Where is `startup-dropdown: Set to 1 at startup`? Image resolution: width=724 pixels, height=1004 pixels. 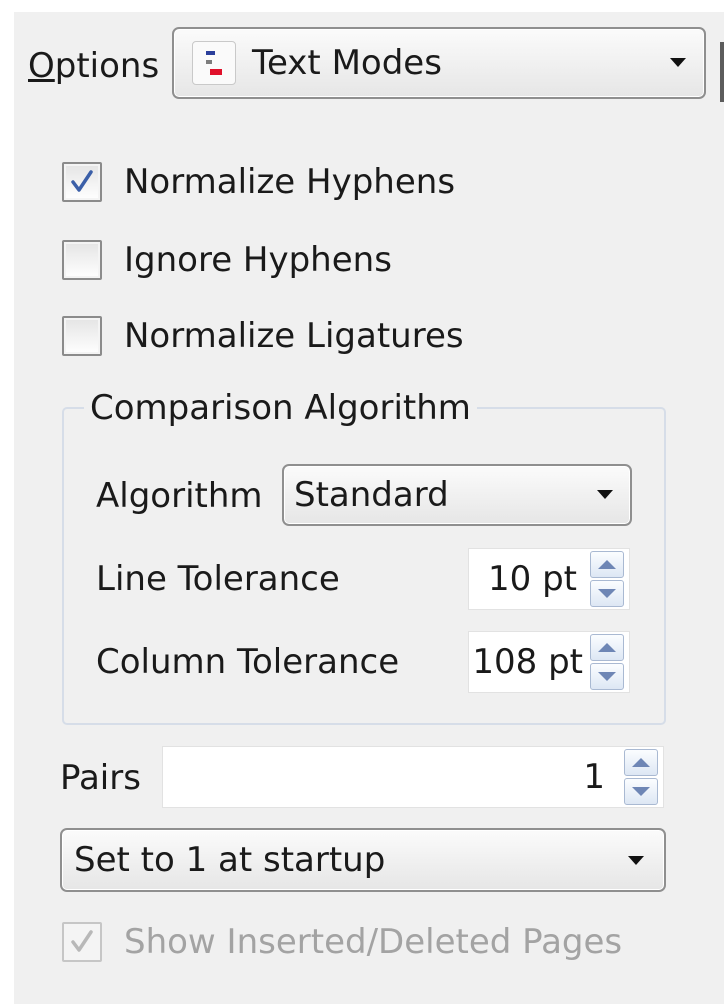
startup-dropdown: Set to 1 at startup is located at coordinates (363, 860).